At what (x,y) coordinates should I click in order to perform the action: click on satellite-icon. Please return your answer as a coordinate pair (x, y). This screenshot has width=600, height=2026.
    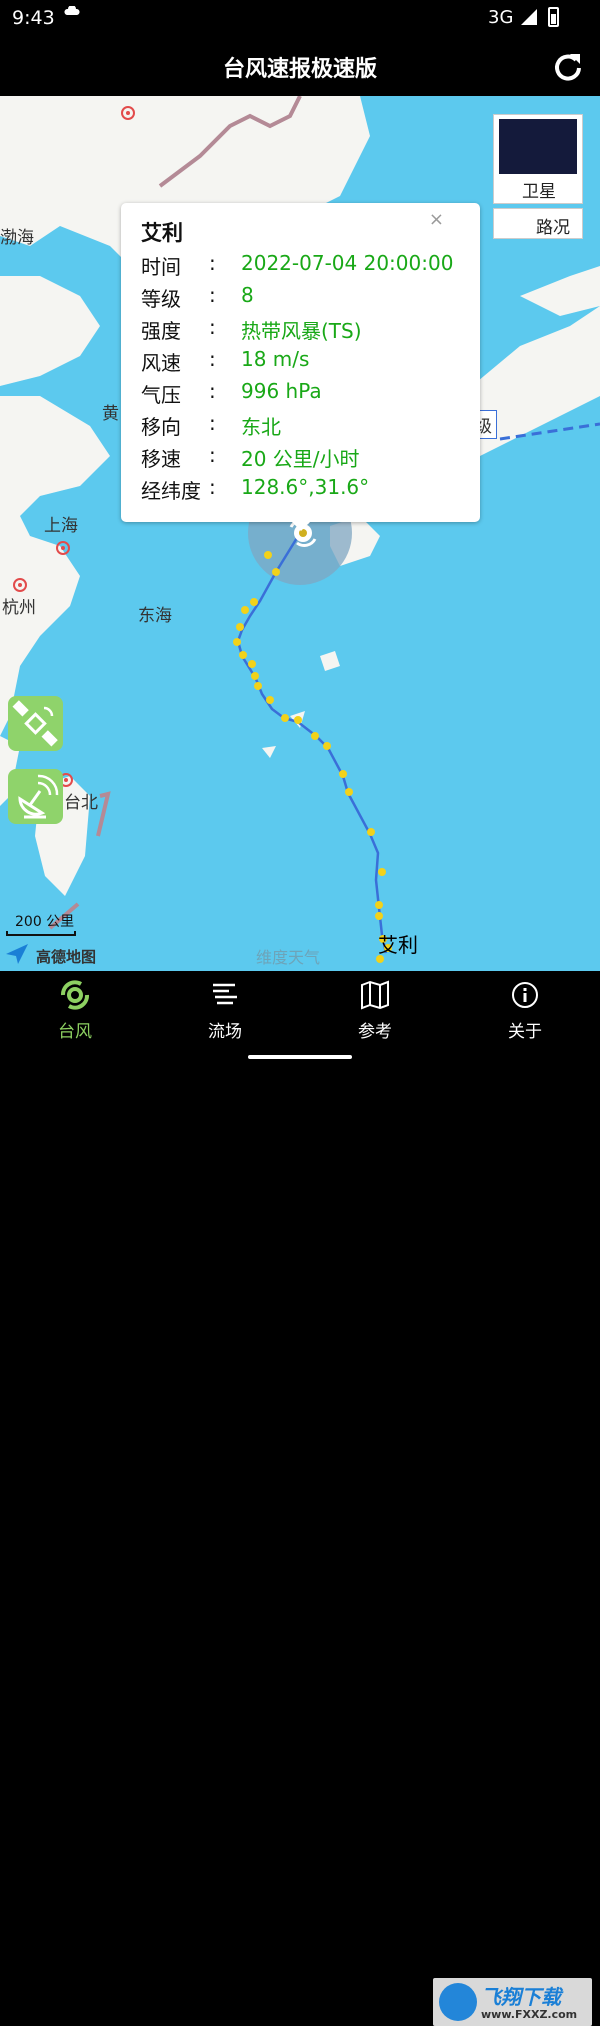
    Looking at the image, I should click on (35, 723).